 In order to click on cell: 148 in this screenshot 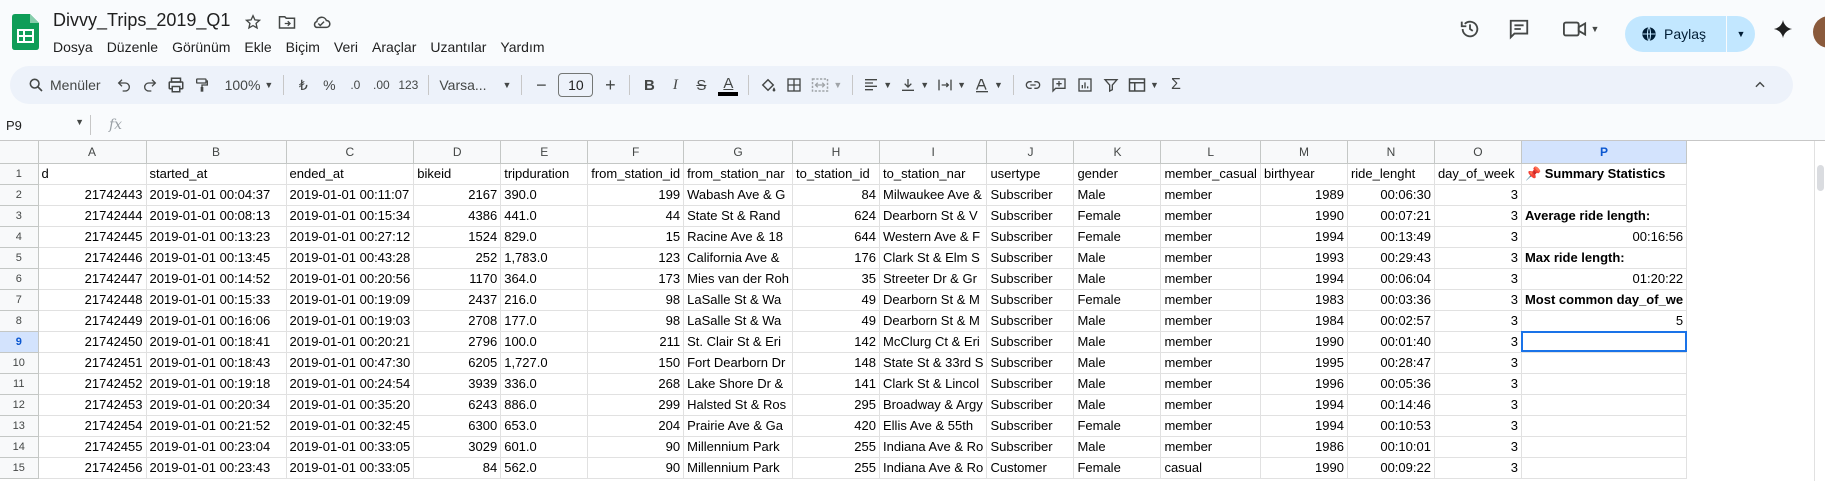, I will do `click(836, 363)`.